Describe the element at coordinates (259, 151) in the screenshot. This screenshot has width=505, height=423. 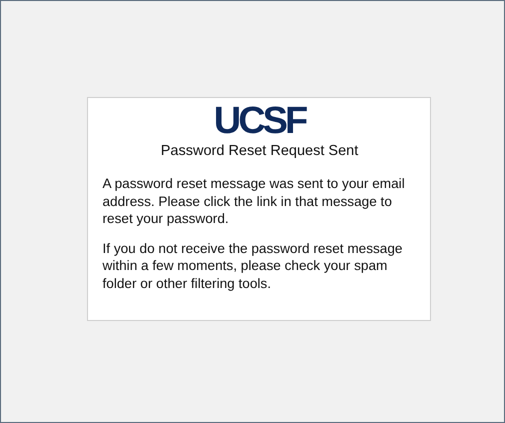
I see `card-title: Password Reset Request Sent` at that location.